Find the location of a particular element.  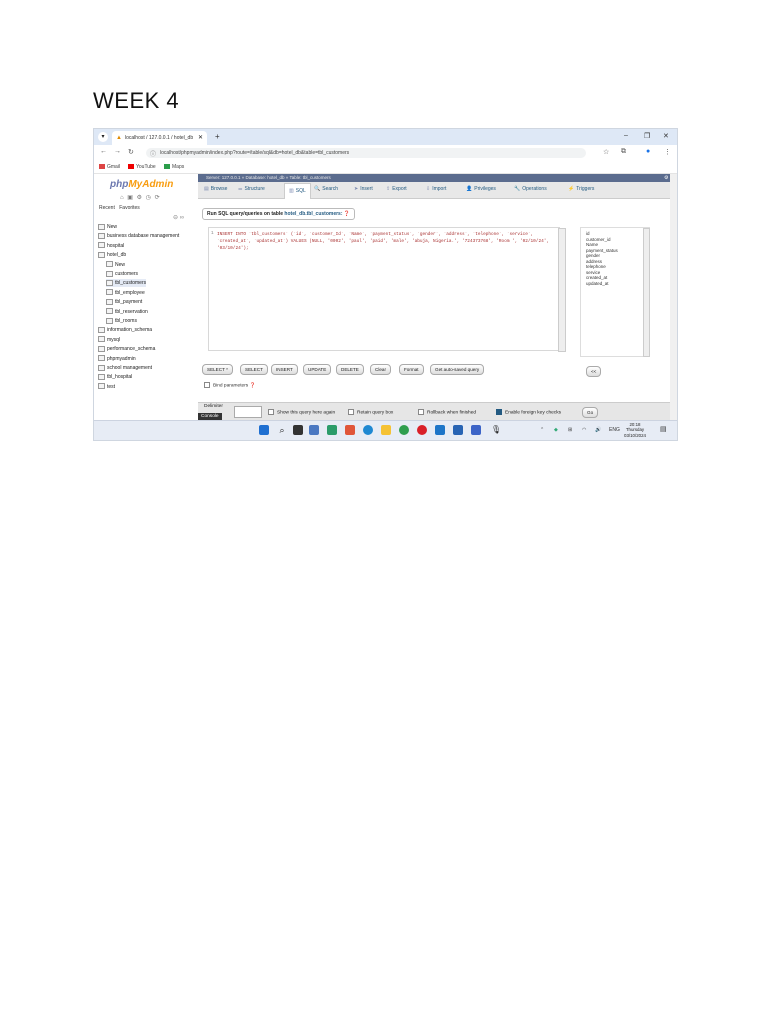

columns-scrollbar is located at coordinates (646, 292).